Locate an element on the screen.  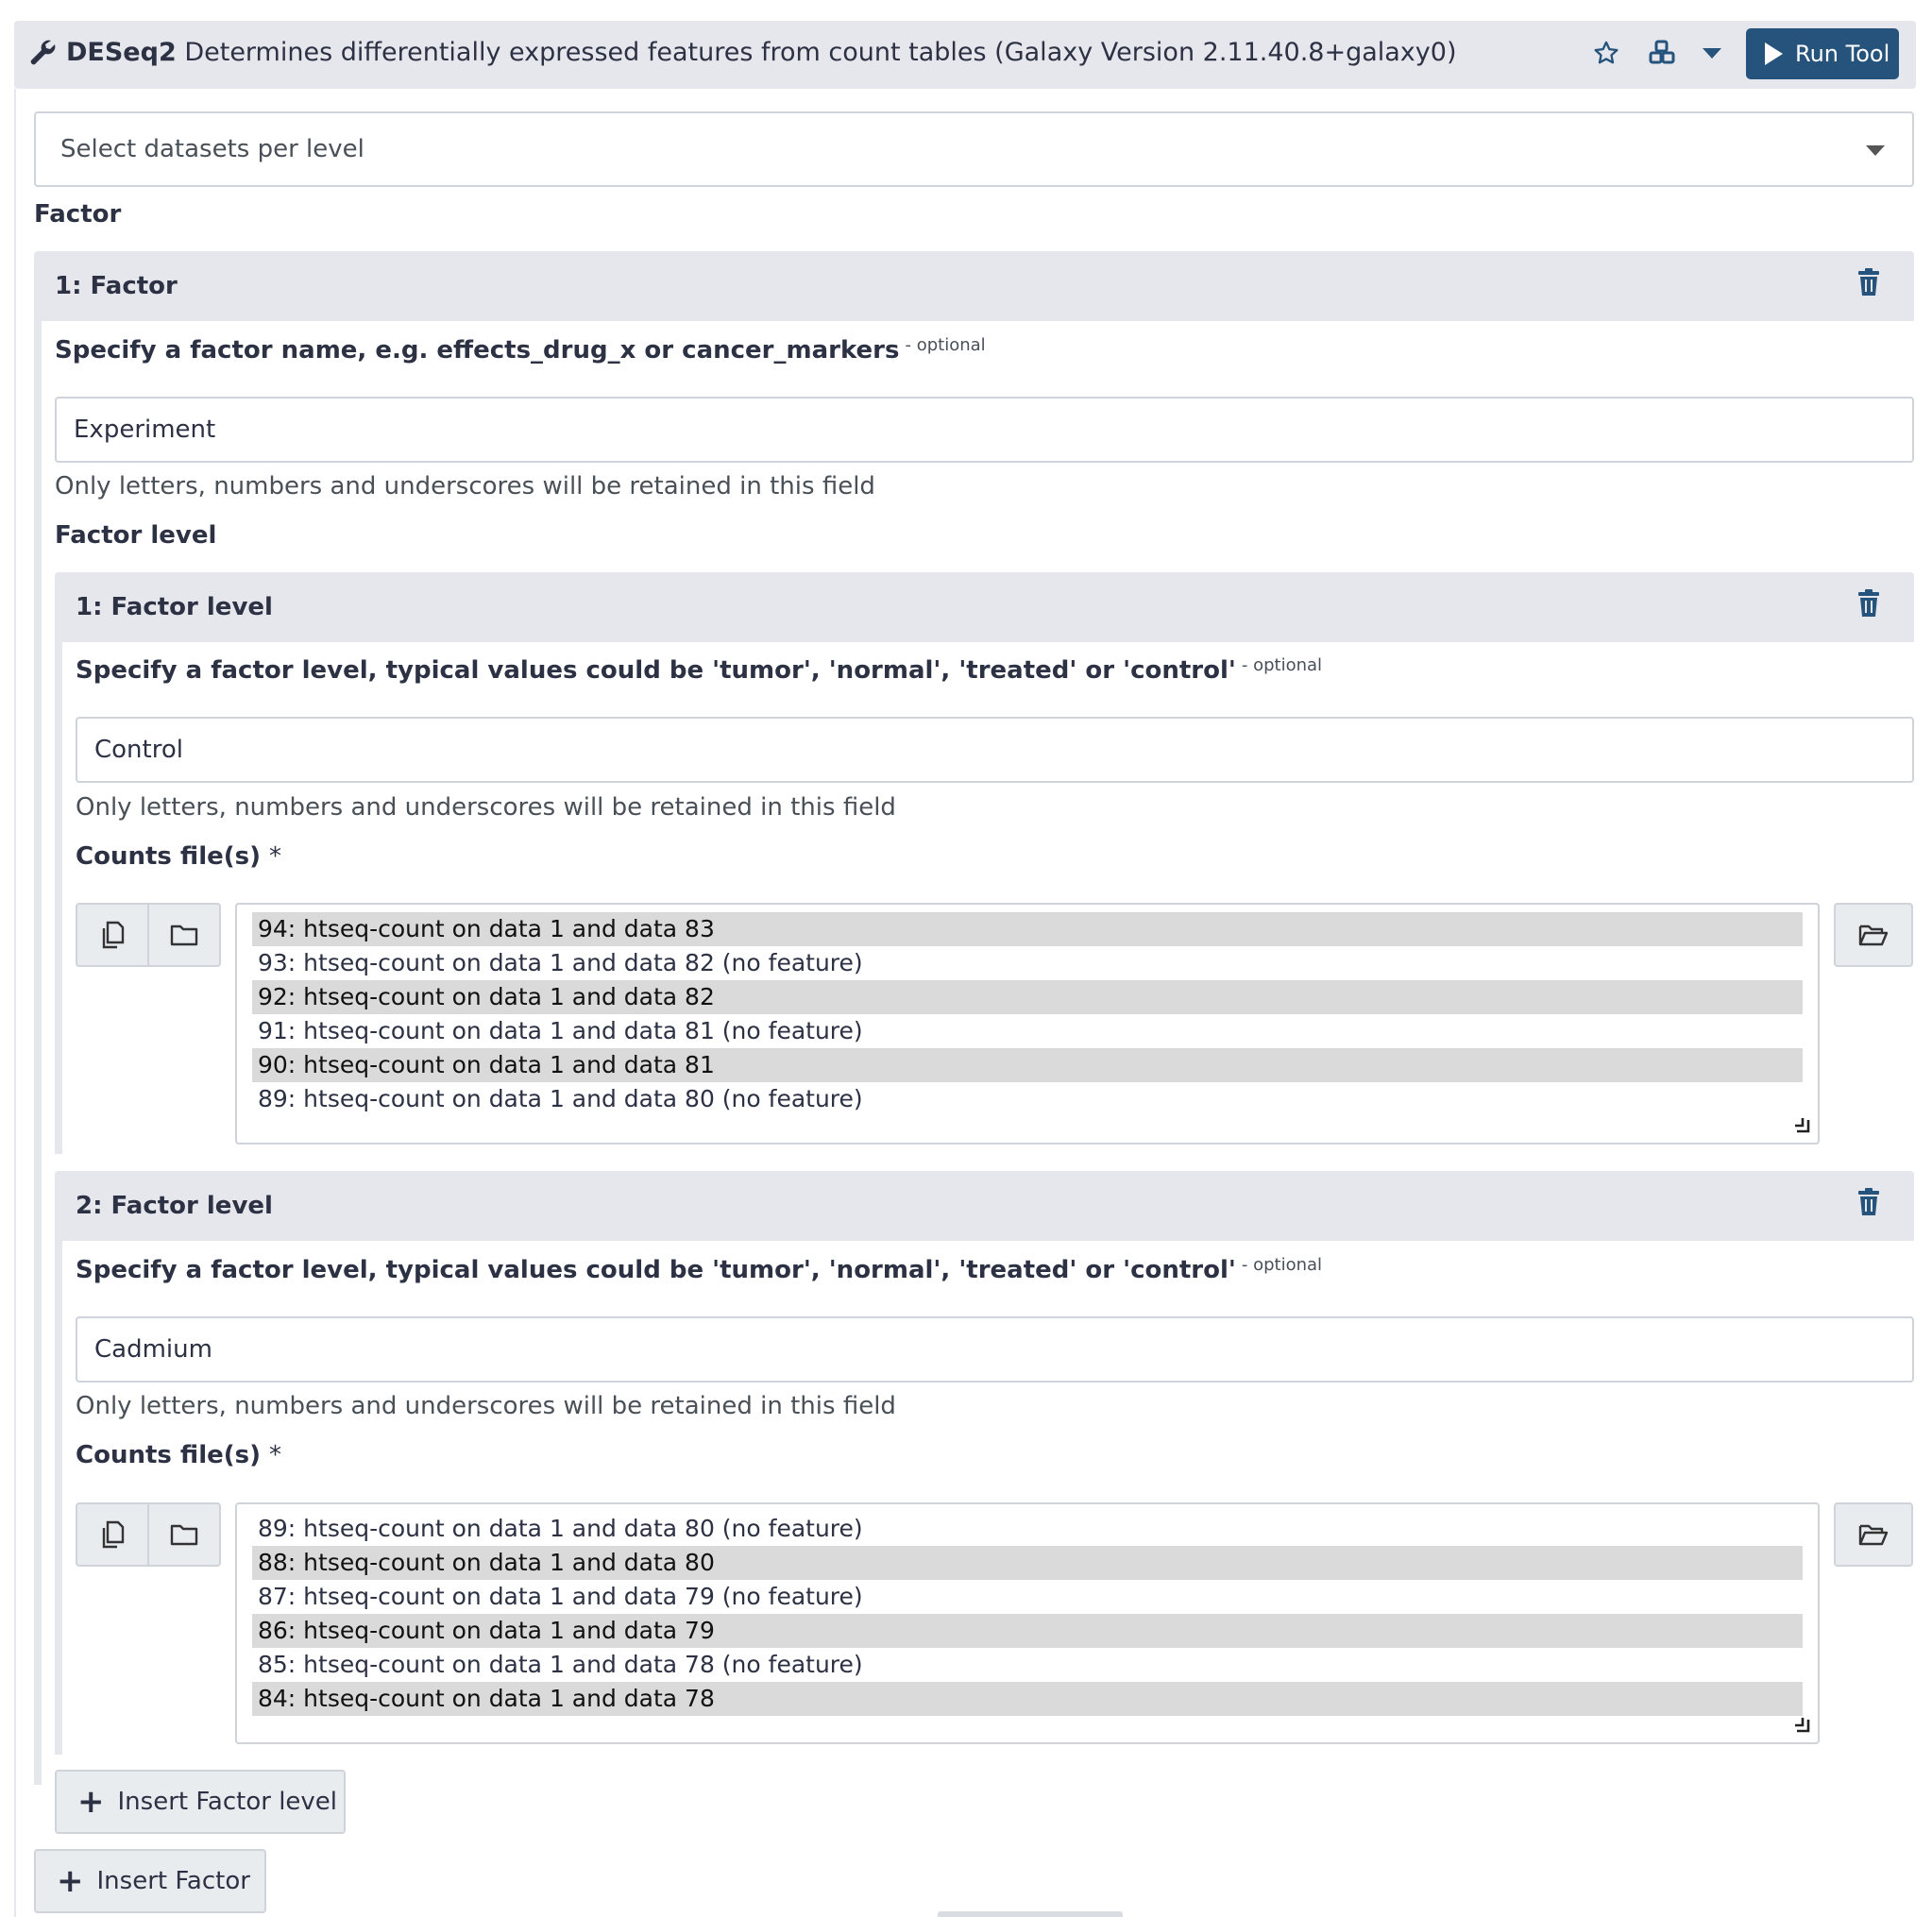
insert-factor-level-button: + Insert Factor level is located at coordinates (200, 1802).